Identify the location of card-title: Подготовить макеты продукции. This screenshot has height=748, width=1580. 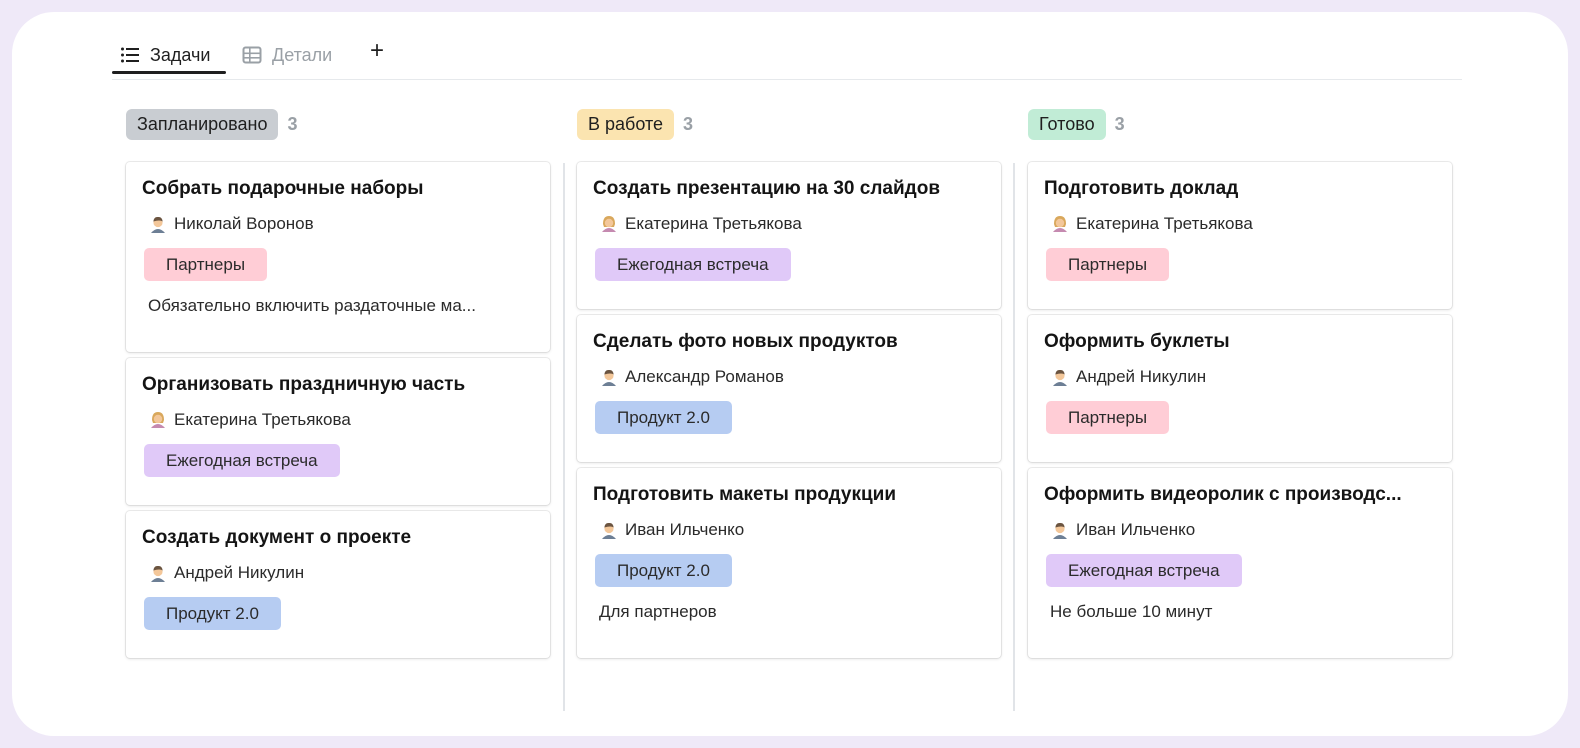
(745, 494).